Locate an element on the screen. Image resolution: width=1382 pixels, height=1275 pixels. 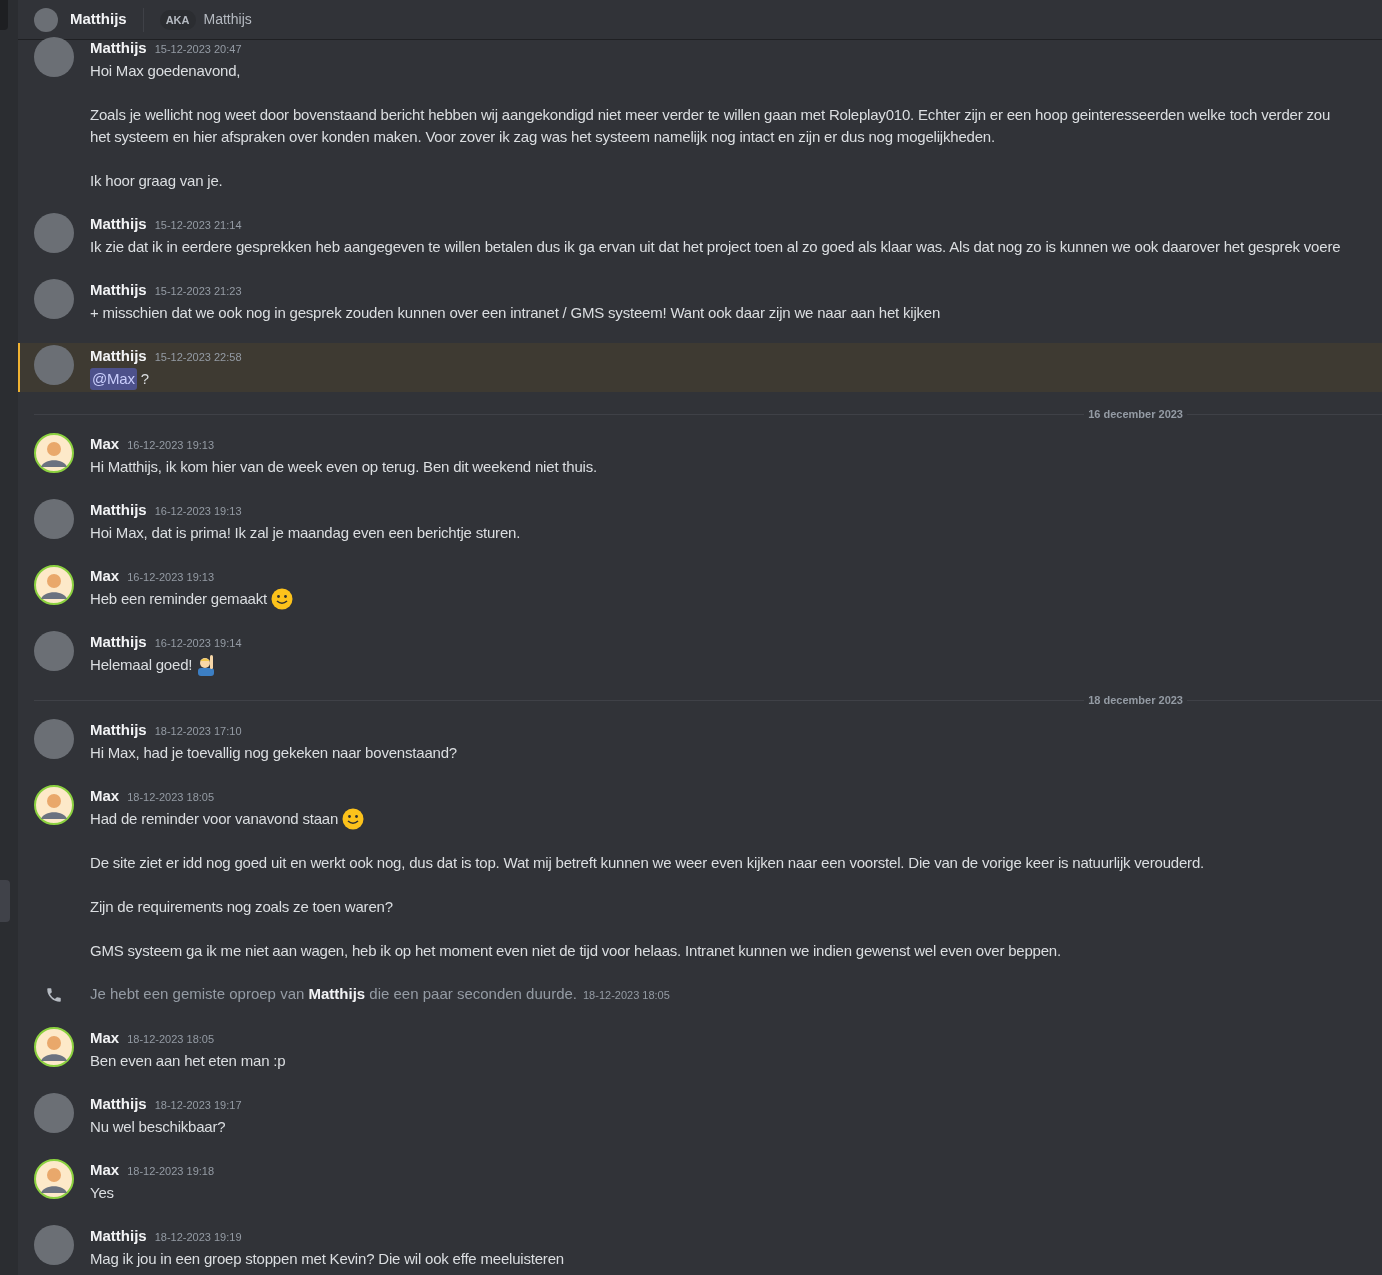
message-text: Hoi Max goedenavond, is located at coordinates (166, 71).